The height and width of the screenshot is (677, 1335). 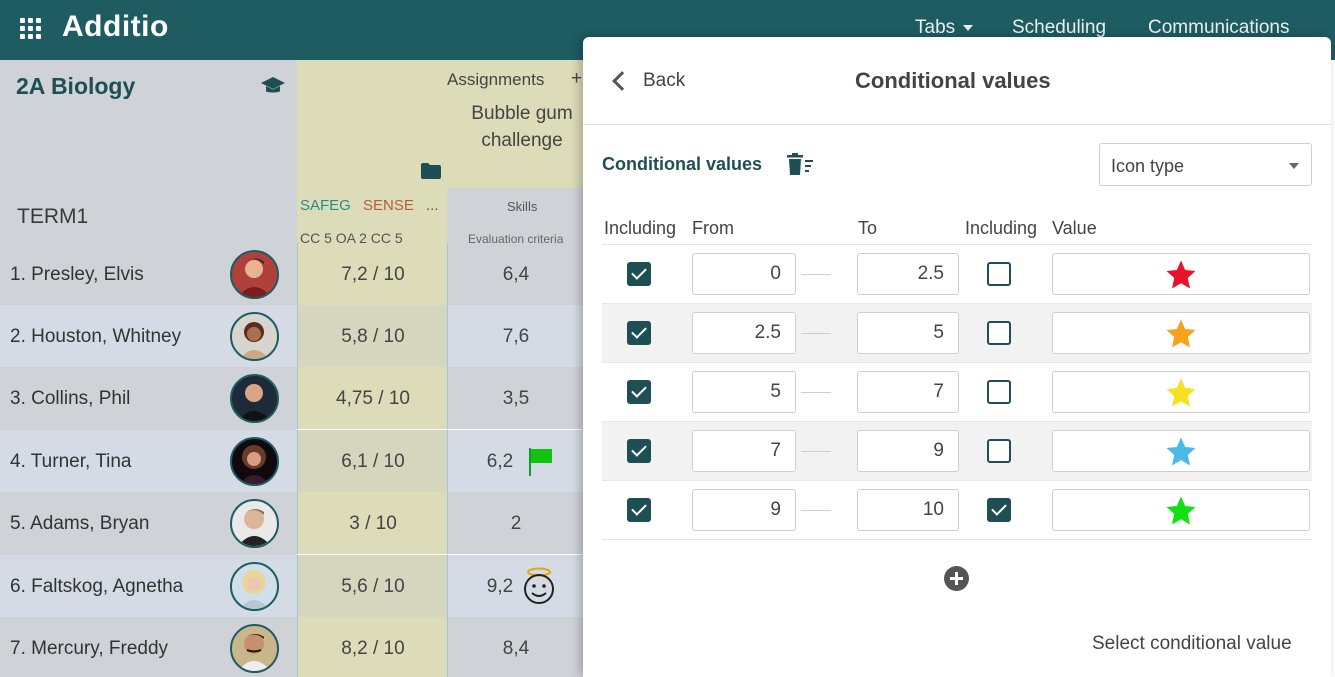 I want to click on add-condition-button, so click(x=956, y=578).